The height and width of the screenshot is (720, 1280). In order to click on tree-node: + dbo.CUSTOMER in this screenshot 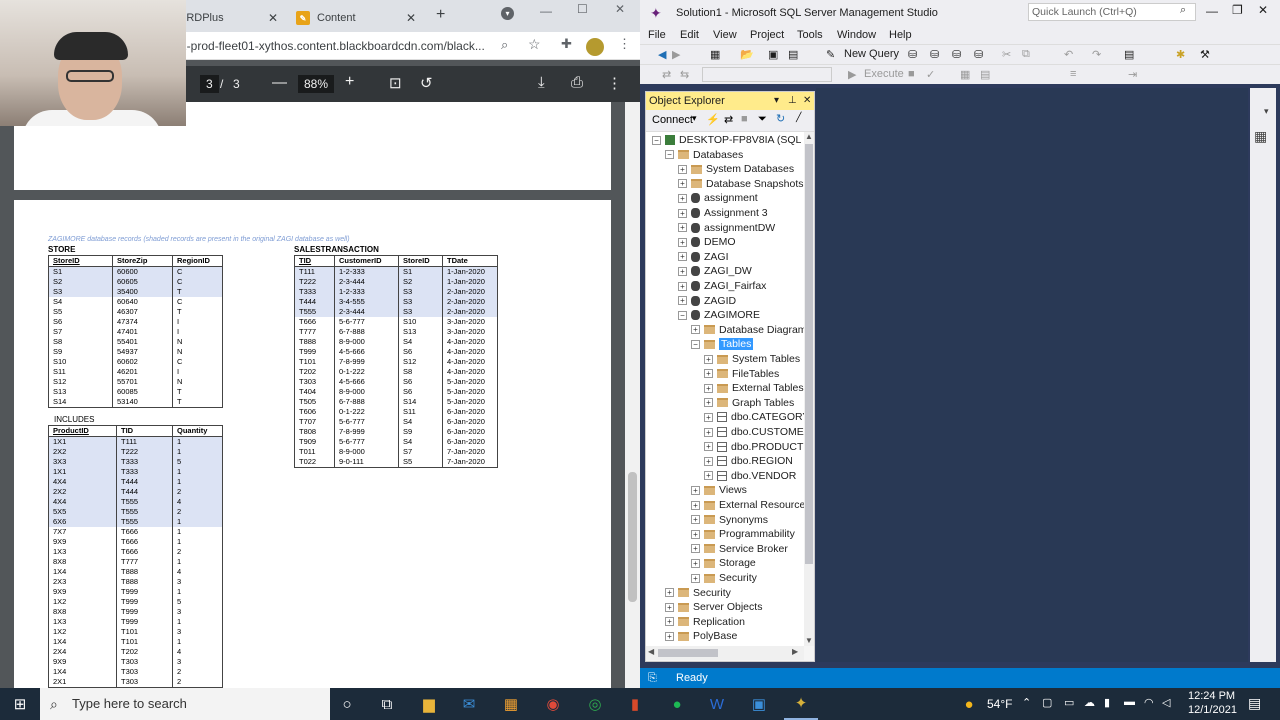, I will do `click(754, 432)`.